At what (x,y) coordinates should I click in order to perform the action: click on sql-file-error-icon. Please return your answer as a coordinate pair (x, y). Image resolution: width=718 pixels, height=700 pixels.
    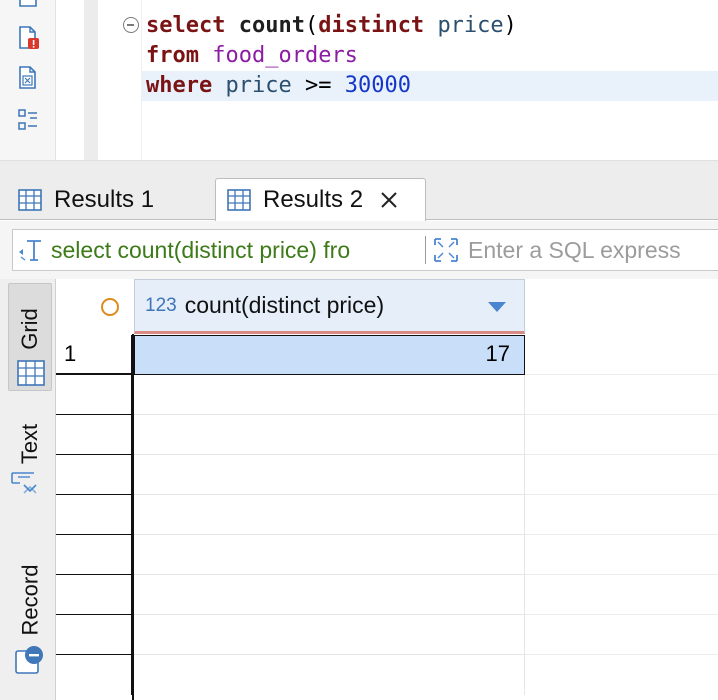
    Looking at the image, I should click on (28, 38).